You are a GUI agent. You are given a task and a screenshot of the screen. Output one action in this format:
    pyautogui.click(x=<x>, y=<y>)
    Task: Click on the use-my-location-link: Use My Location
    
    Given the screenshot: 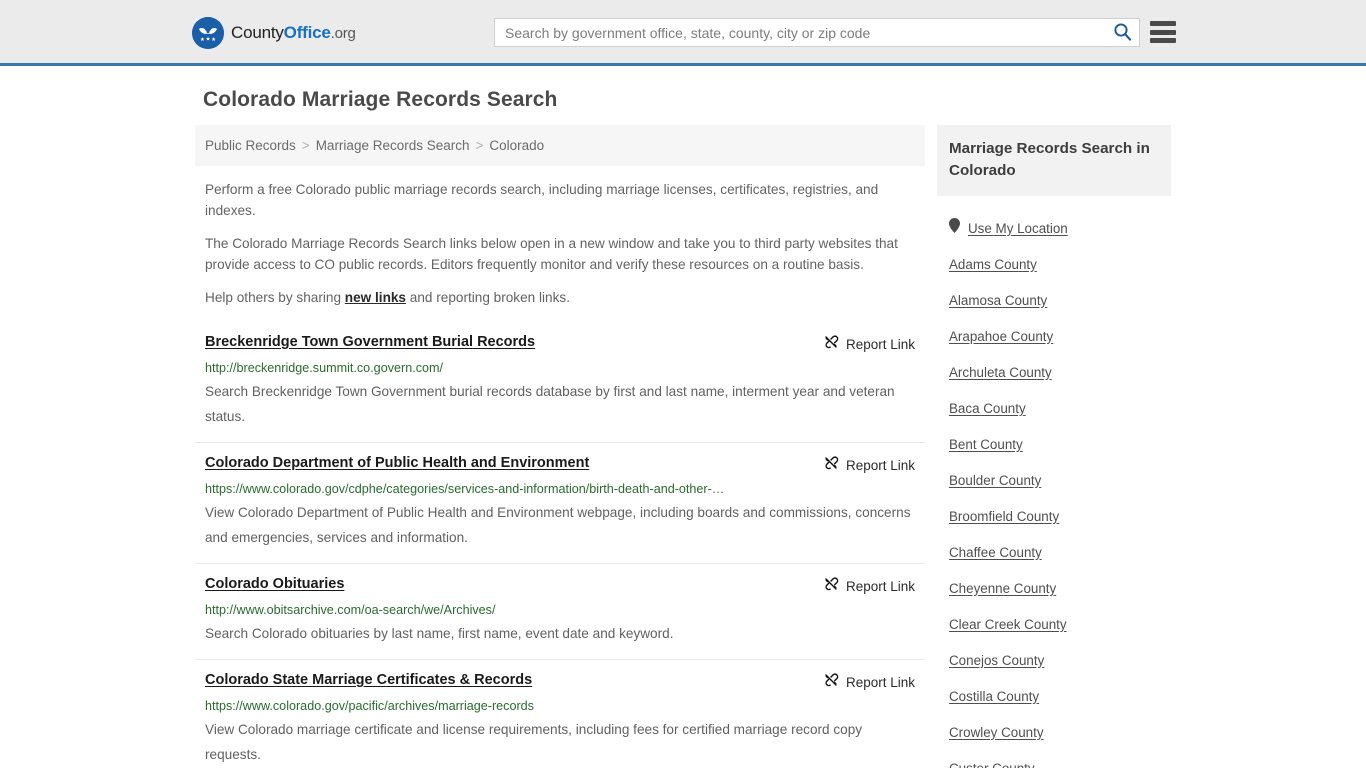 What is the action you would take?
    pyautogui.click(x=1018, y=228)
    